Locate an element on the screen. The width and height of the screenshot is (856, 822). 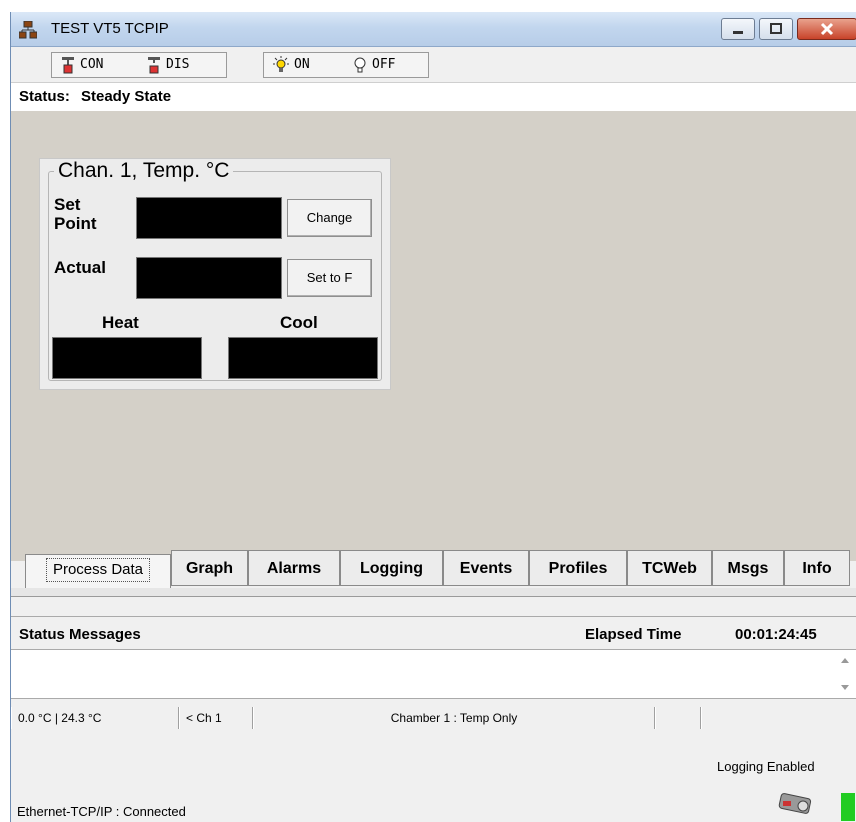
light-on-label: ON is located at coordinates (302, 64).